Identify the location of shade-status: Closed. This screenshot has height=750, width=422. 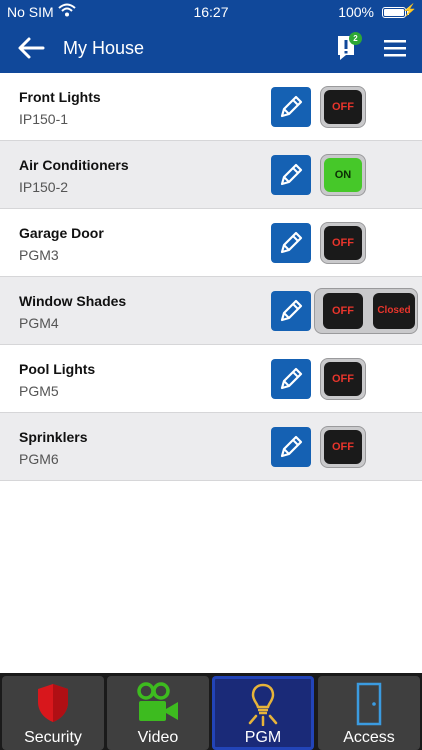
(394, 311).